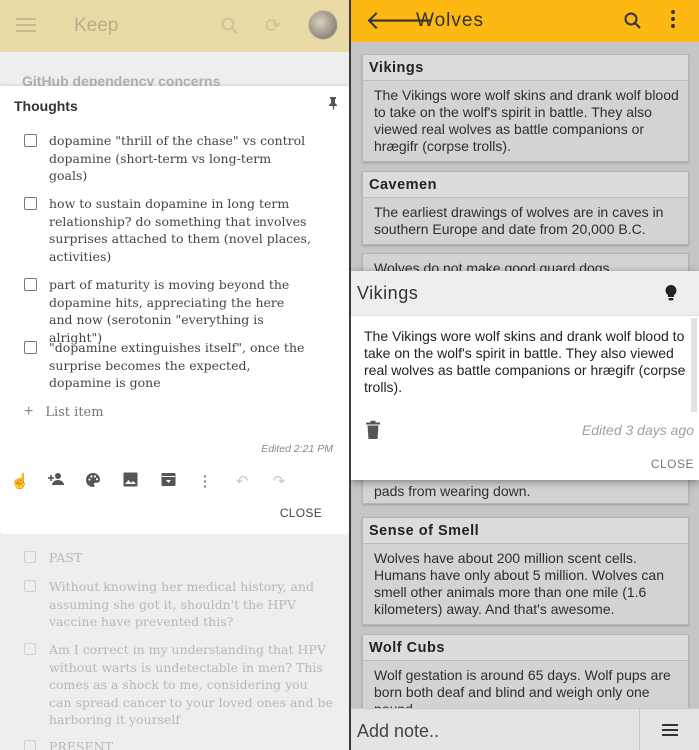 Image resolution: width=699 pixels, height=750 pixels. Describe the element at coordinates (525, 531) in the screenshot. I see `note-card-title: Sense of Smell` at that location.